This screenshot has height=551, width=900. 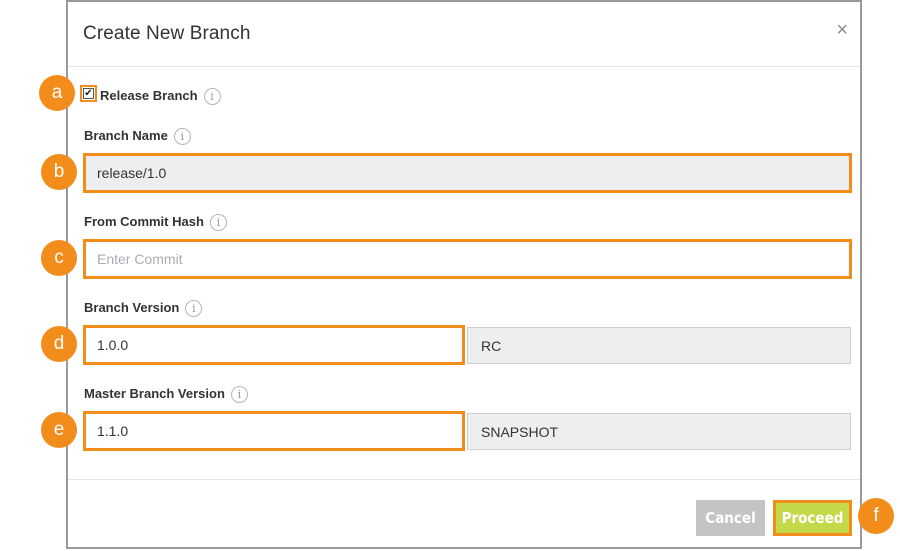 I want to click on master-branch-version-input: 1.1.0, so click(x=274, y=431).